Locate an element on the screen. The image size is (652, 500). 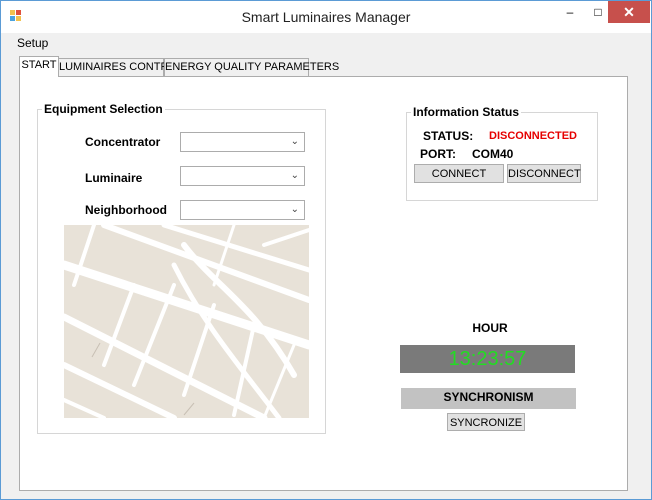
neighborhood-map is located at coordinates (186, 321).